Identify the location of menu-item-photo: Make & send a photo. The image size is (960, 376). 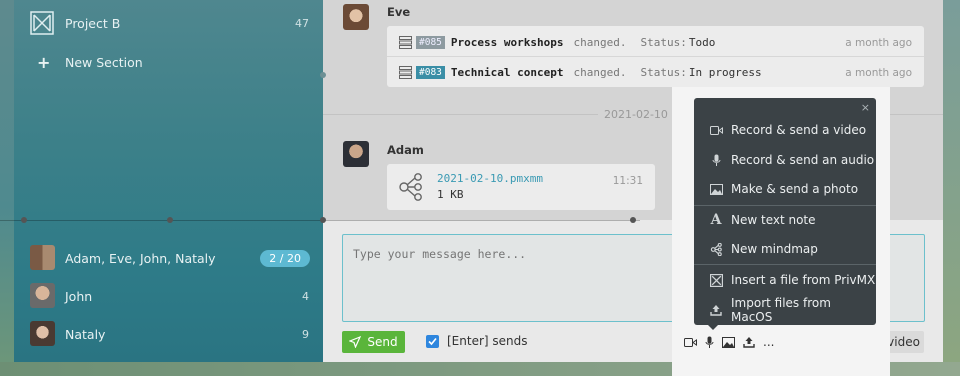
(785, 189).